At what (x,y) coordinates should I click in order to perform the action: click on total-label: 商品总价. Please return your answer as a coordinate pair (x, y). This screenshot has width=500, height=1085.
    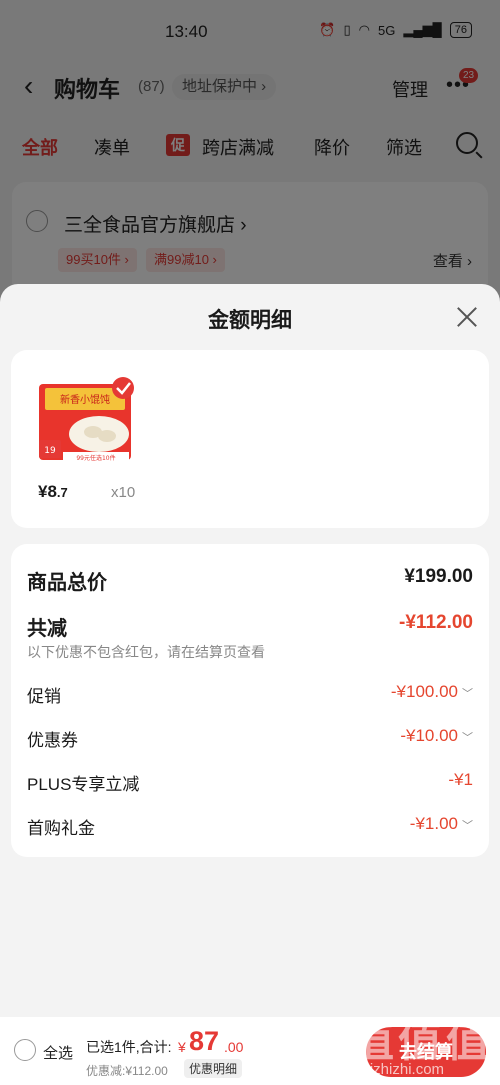
    Looking at the image, I should click on (67, 583).